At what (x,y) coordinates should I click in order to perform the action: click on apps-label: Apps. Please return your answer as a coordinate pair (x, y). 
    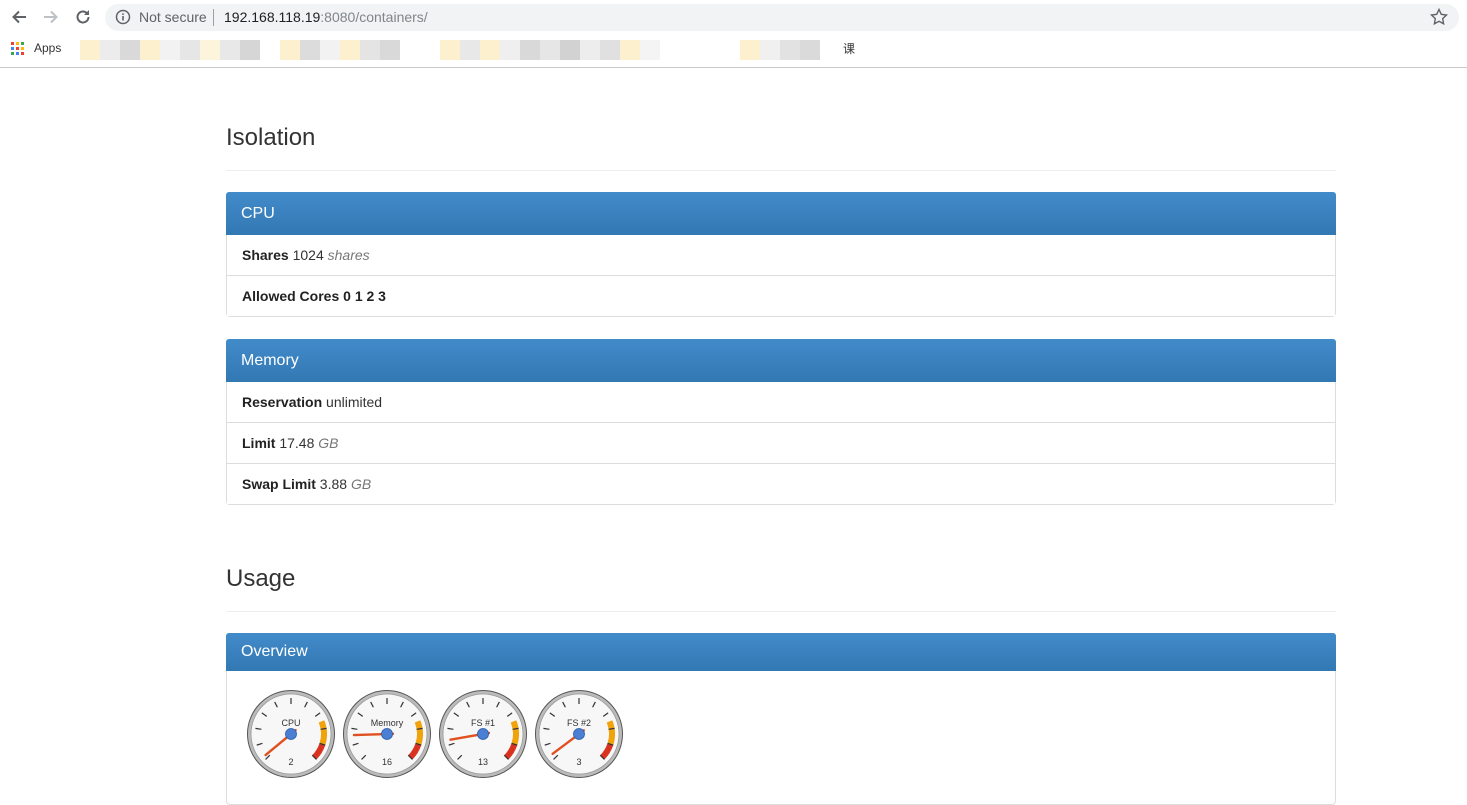
    Looking at the image, I should click on (48, 48).